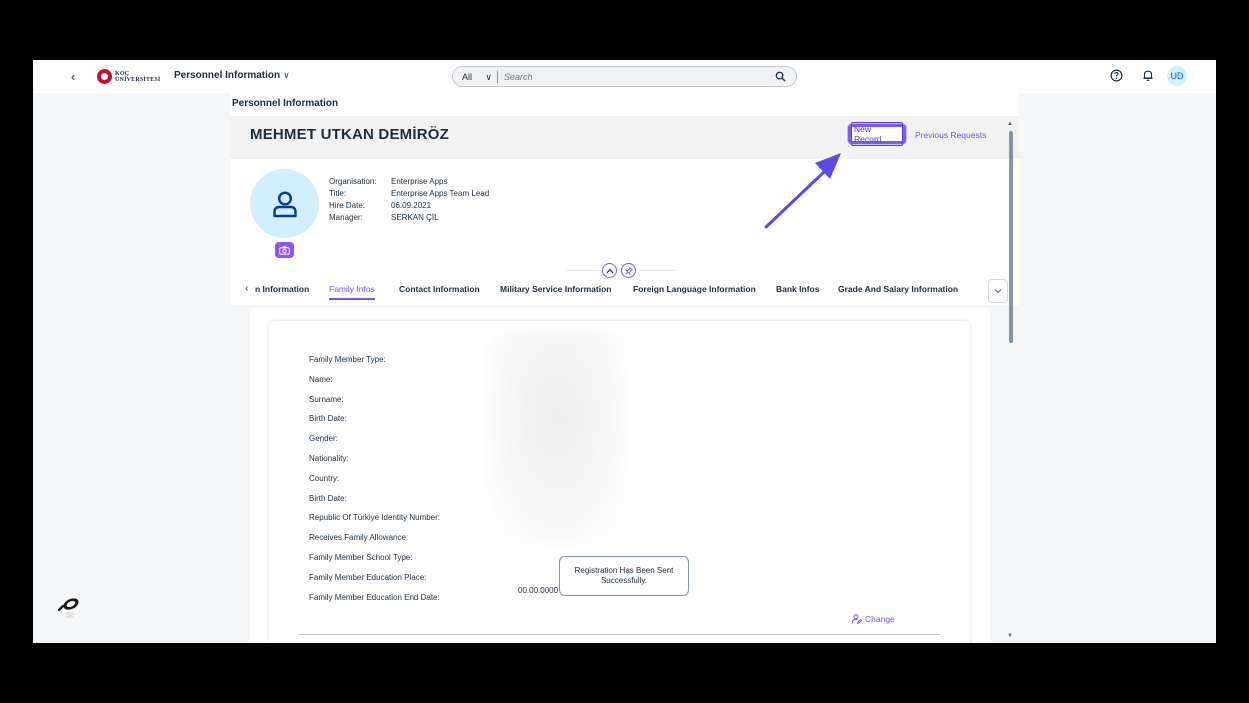  Describe the element at coordinates (439, 289) in the screenshot. I see `tab-contact-information: Contact Information` at that location.